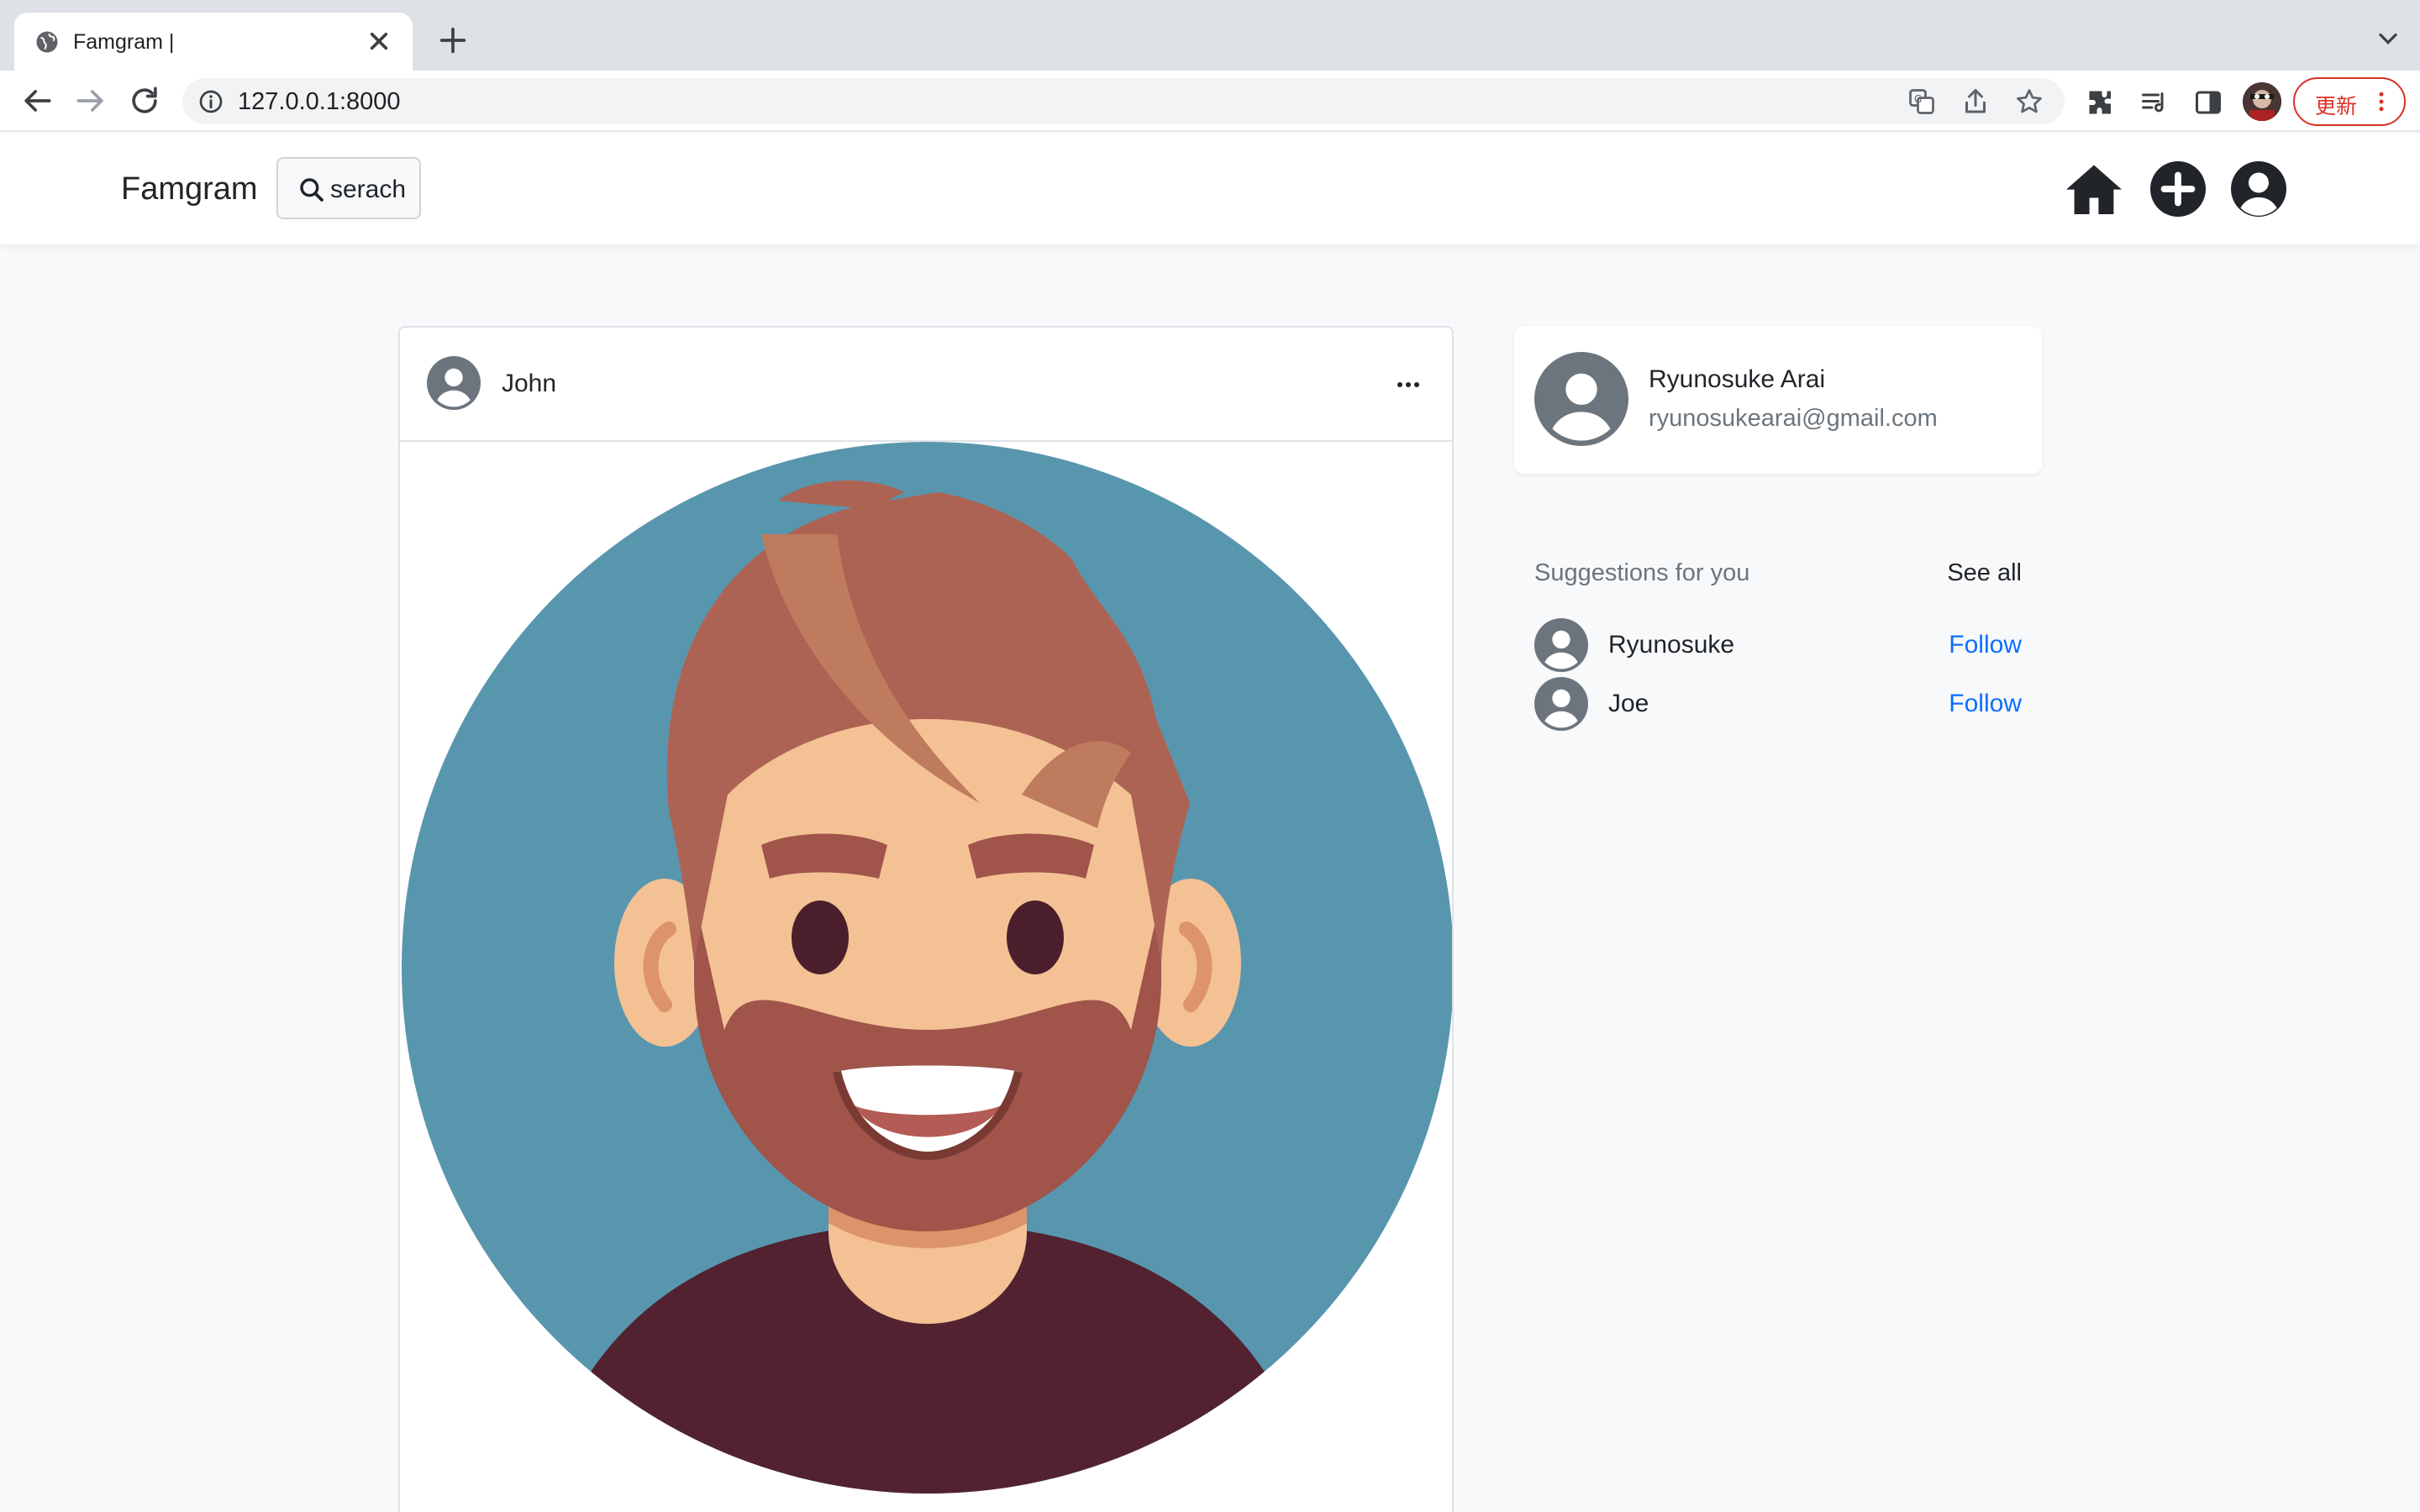 This screenshot has width=2420, height=1512. Describe the element at coordinates (1210, 189) in the screenshot. I see `app-navbar: Famgram serach` at that location.